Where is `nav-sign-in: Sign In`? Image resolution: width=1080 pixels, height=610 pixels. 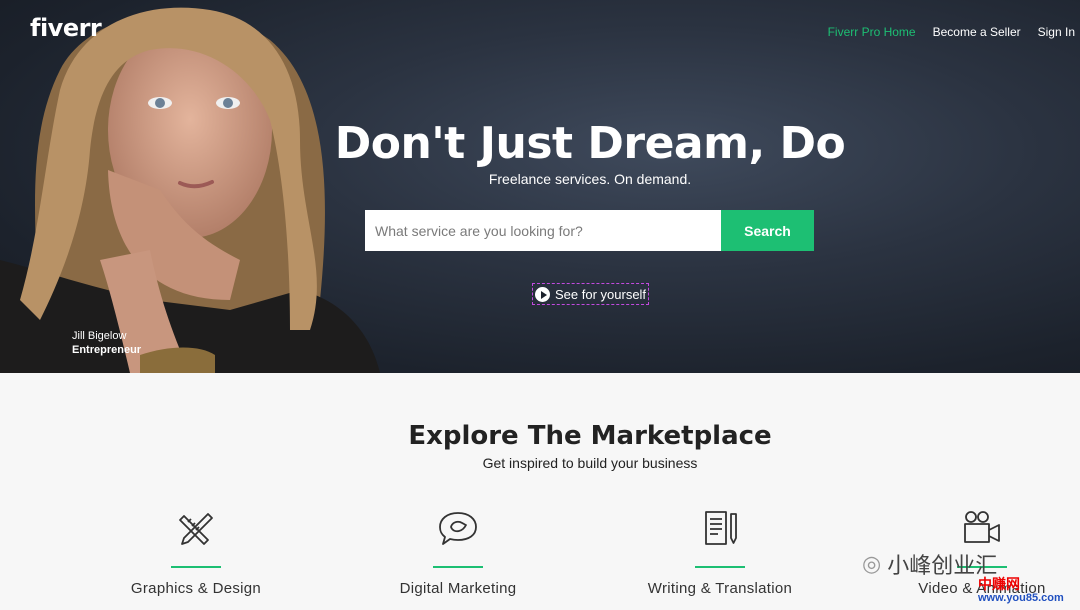
nav-sign-in: Sign In is located at coordinates (1056, 32).